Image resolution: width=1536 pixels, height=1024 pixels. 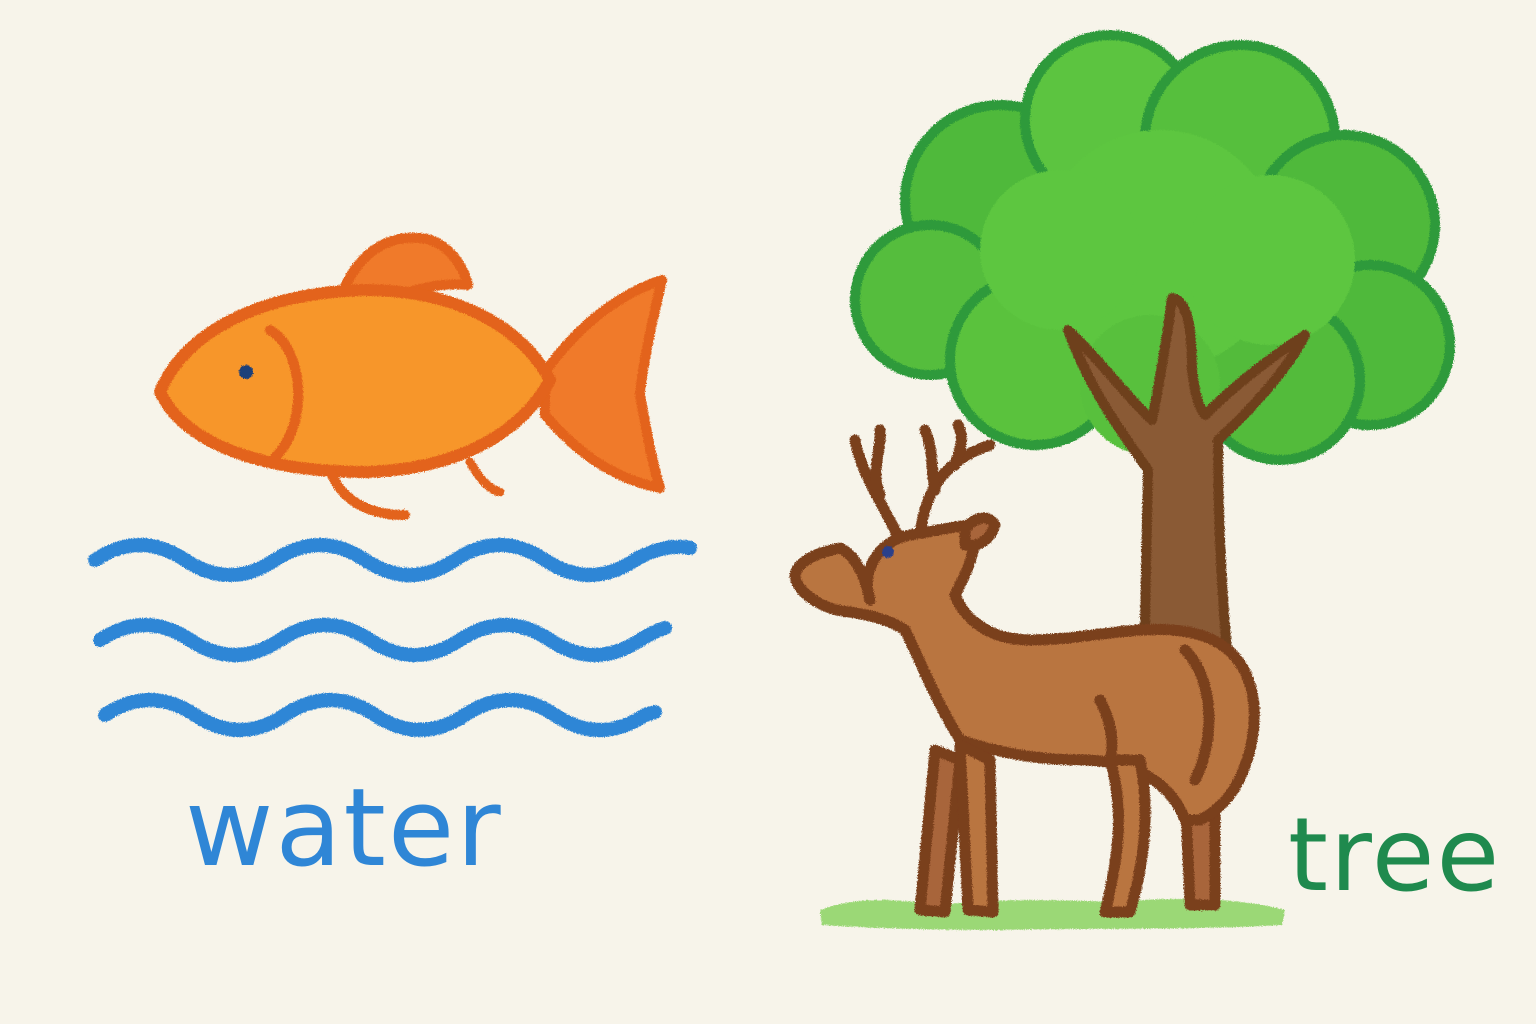 I want to click on tree-label: tree, so click(x=1395, y=855).